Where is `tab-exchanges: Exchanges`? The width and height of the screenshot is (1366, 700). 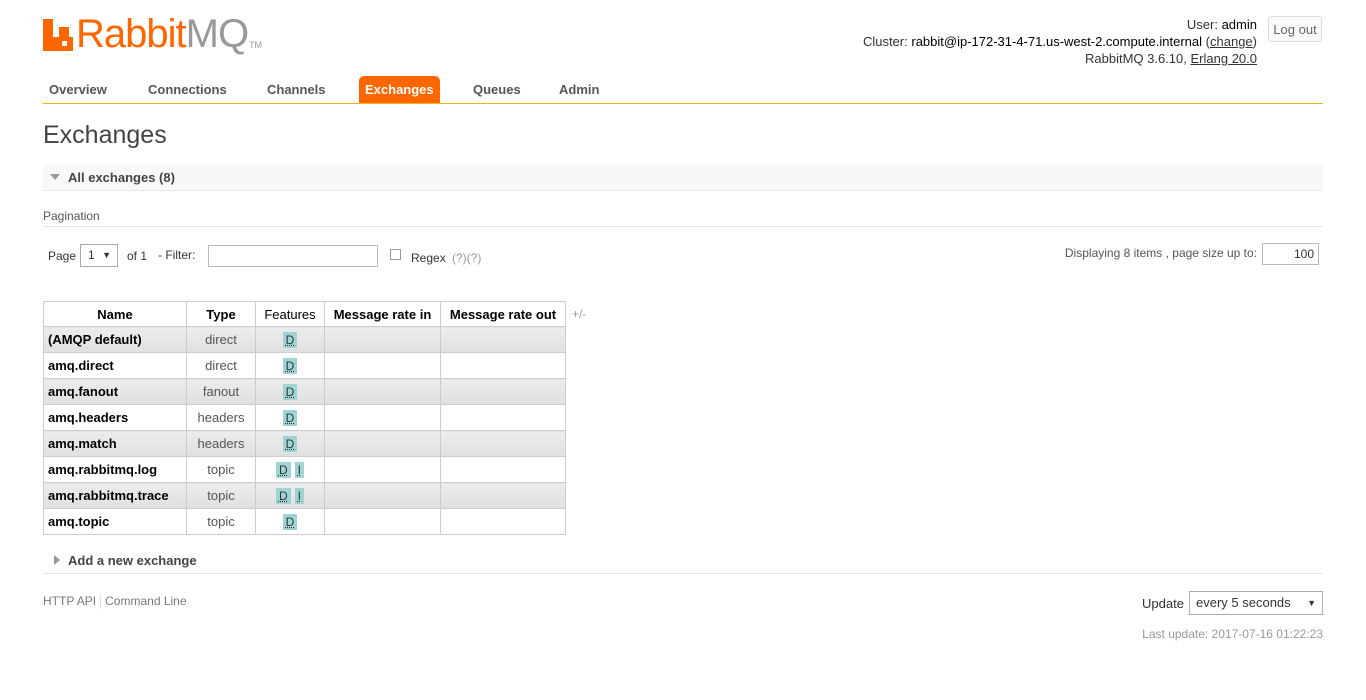
tab-exchanges: Exchanges is located at coordinates (399, 89).